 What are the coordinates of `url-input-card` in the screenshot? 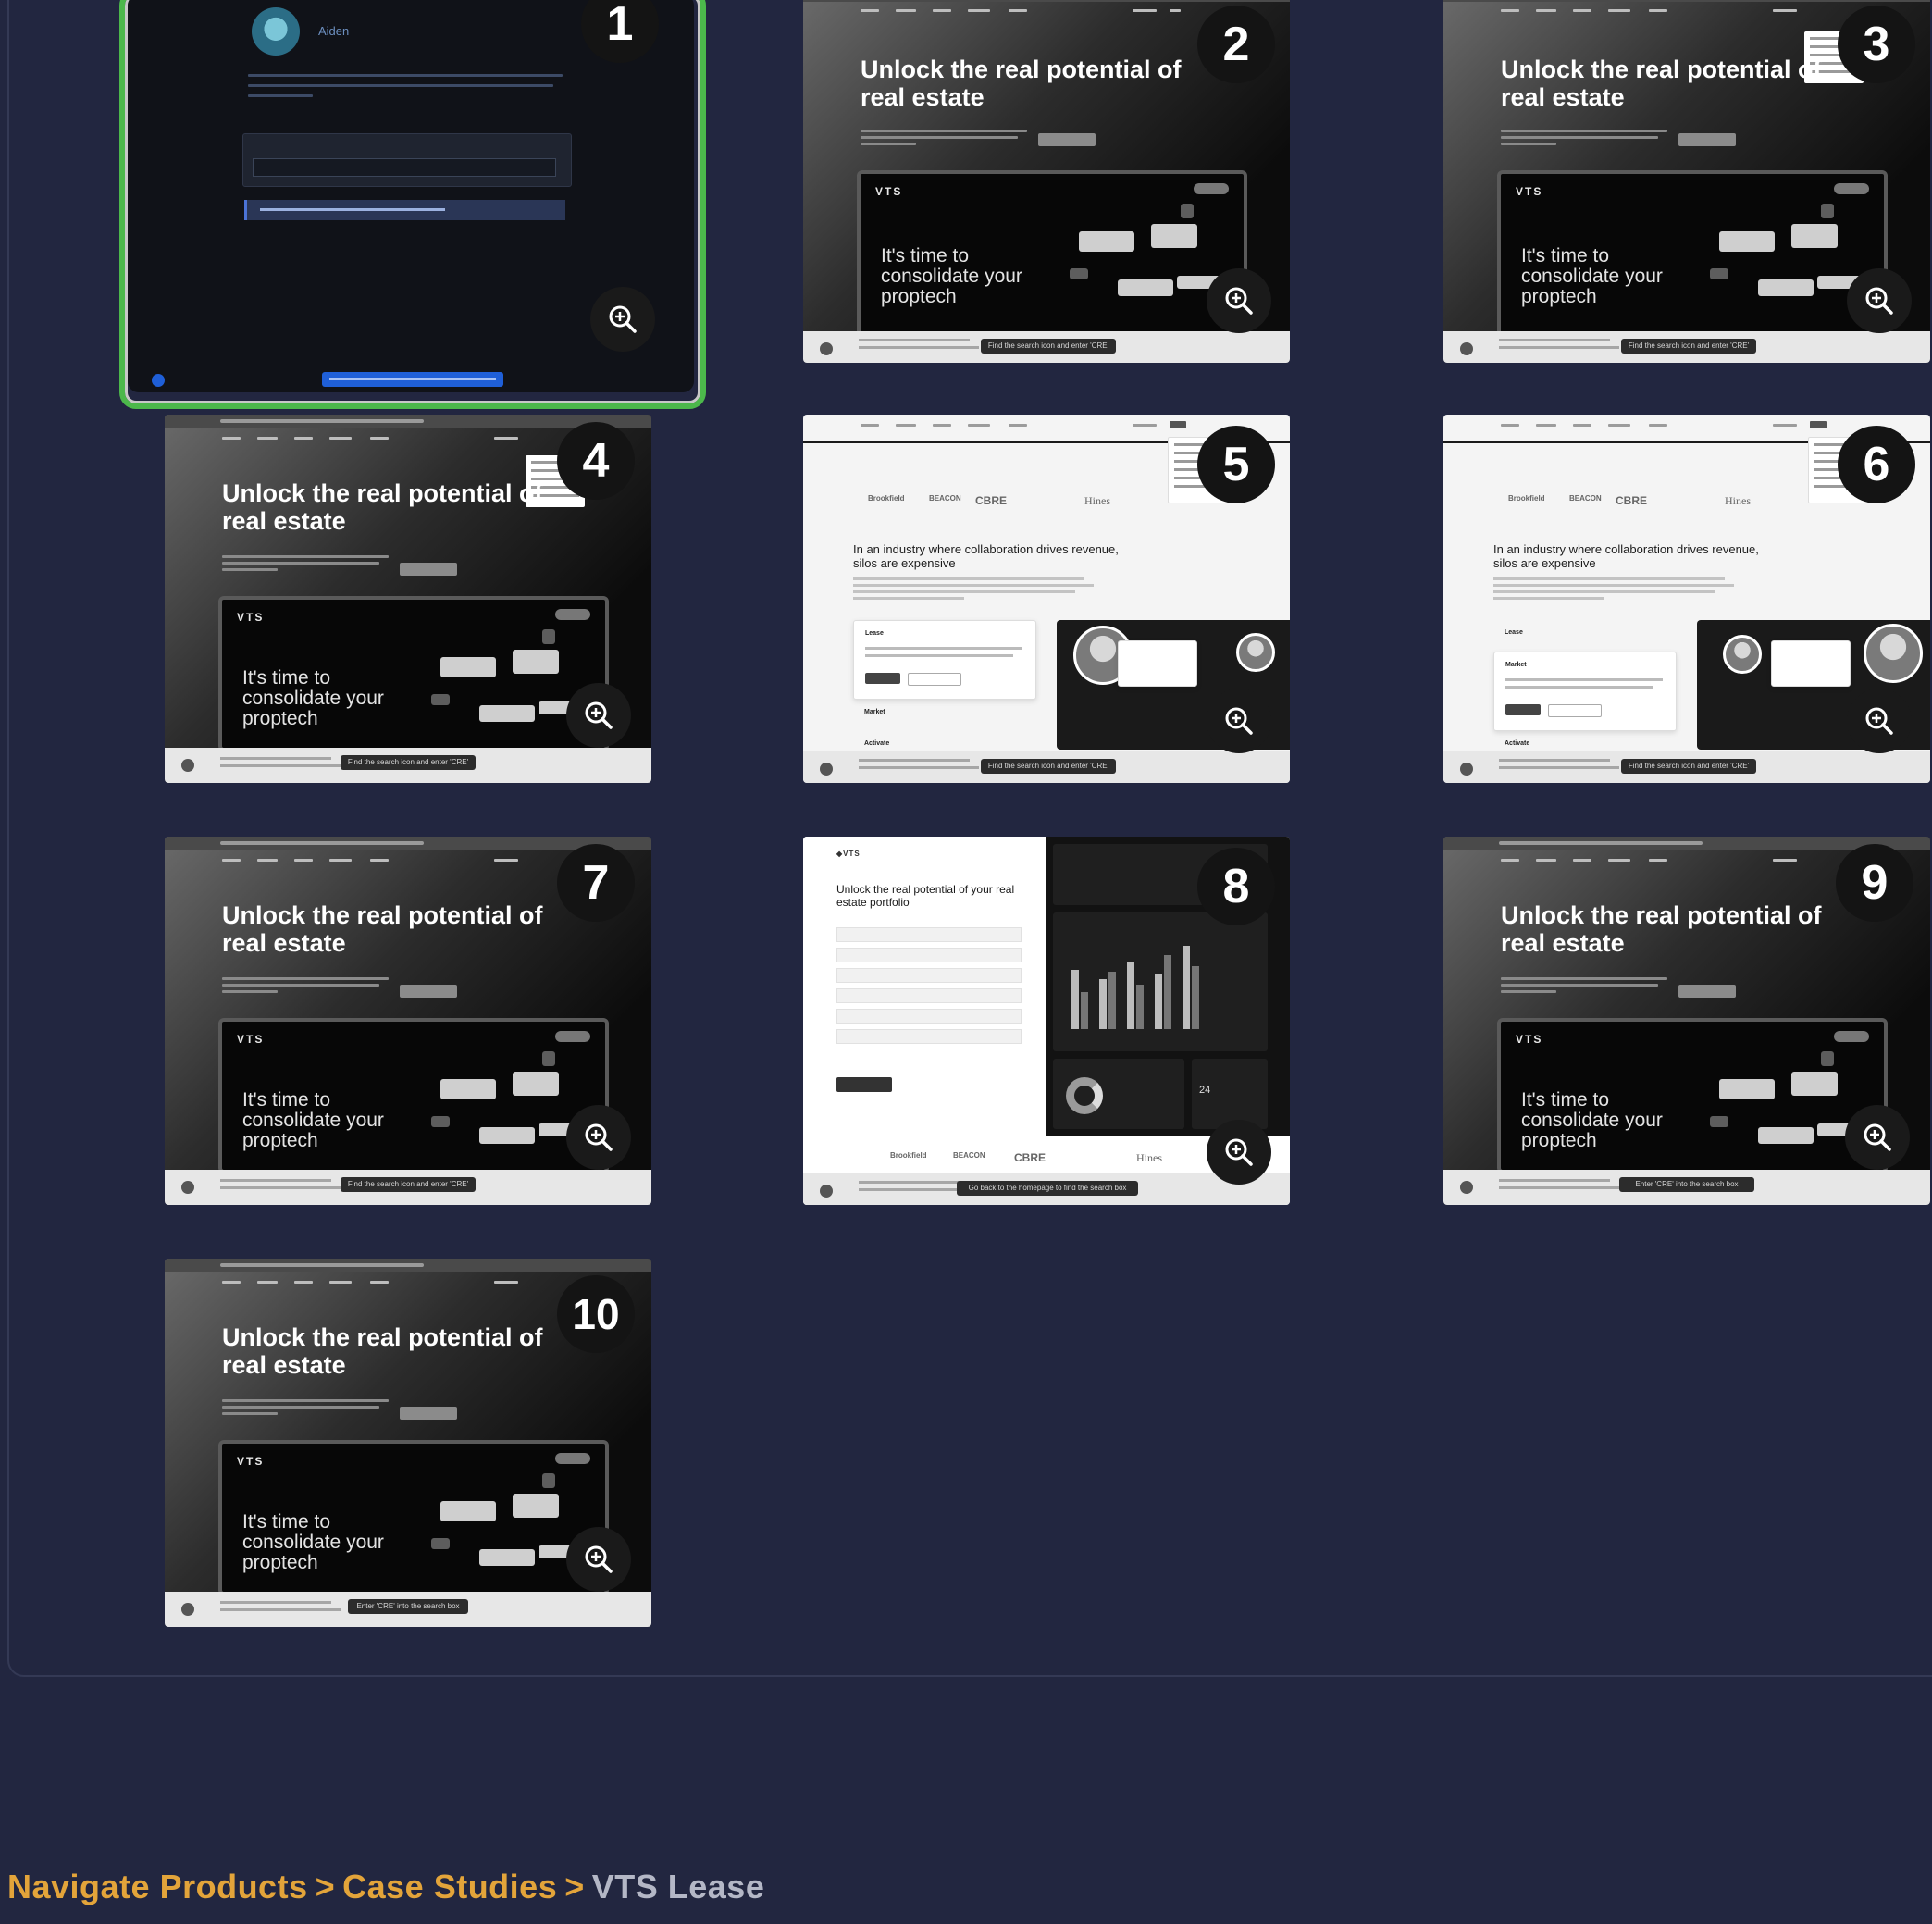 It's located at (407, 160).